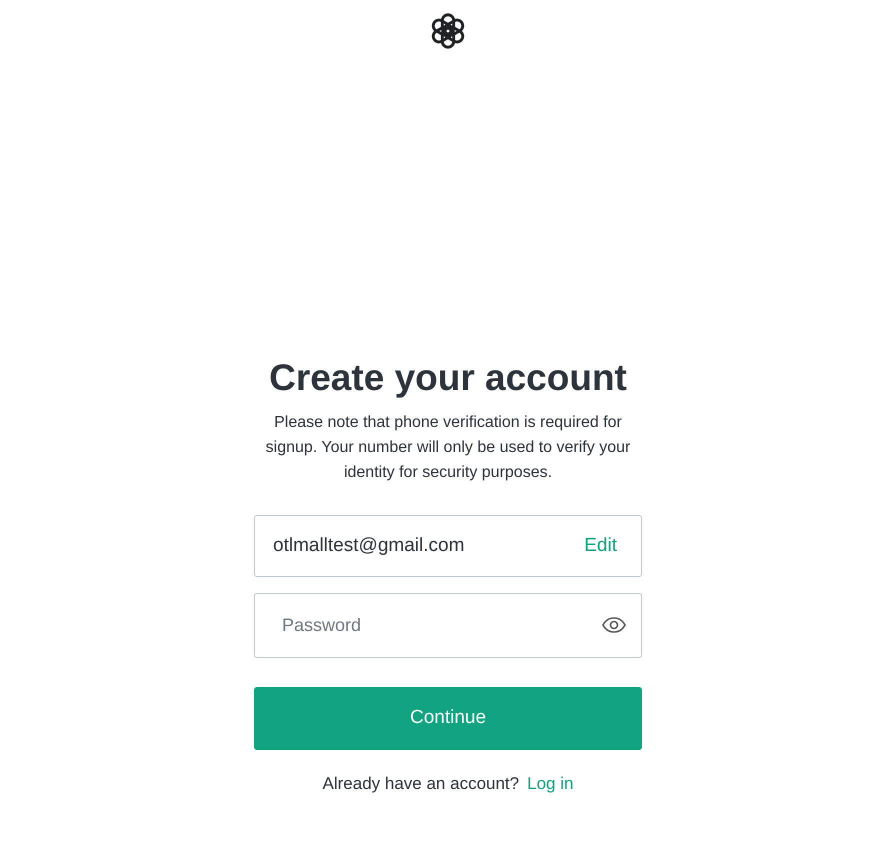 The height and width of the screenshot is (864, 896). I want to click on email-field: otlmalltest@gmail.com Edit, so click(448, 546).